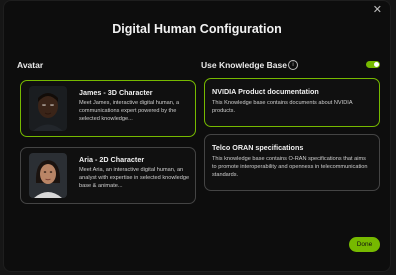  Describe the element at coordinates (377, 10) in the screenshot. I see `close-icon: ✕` at that location.